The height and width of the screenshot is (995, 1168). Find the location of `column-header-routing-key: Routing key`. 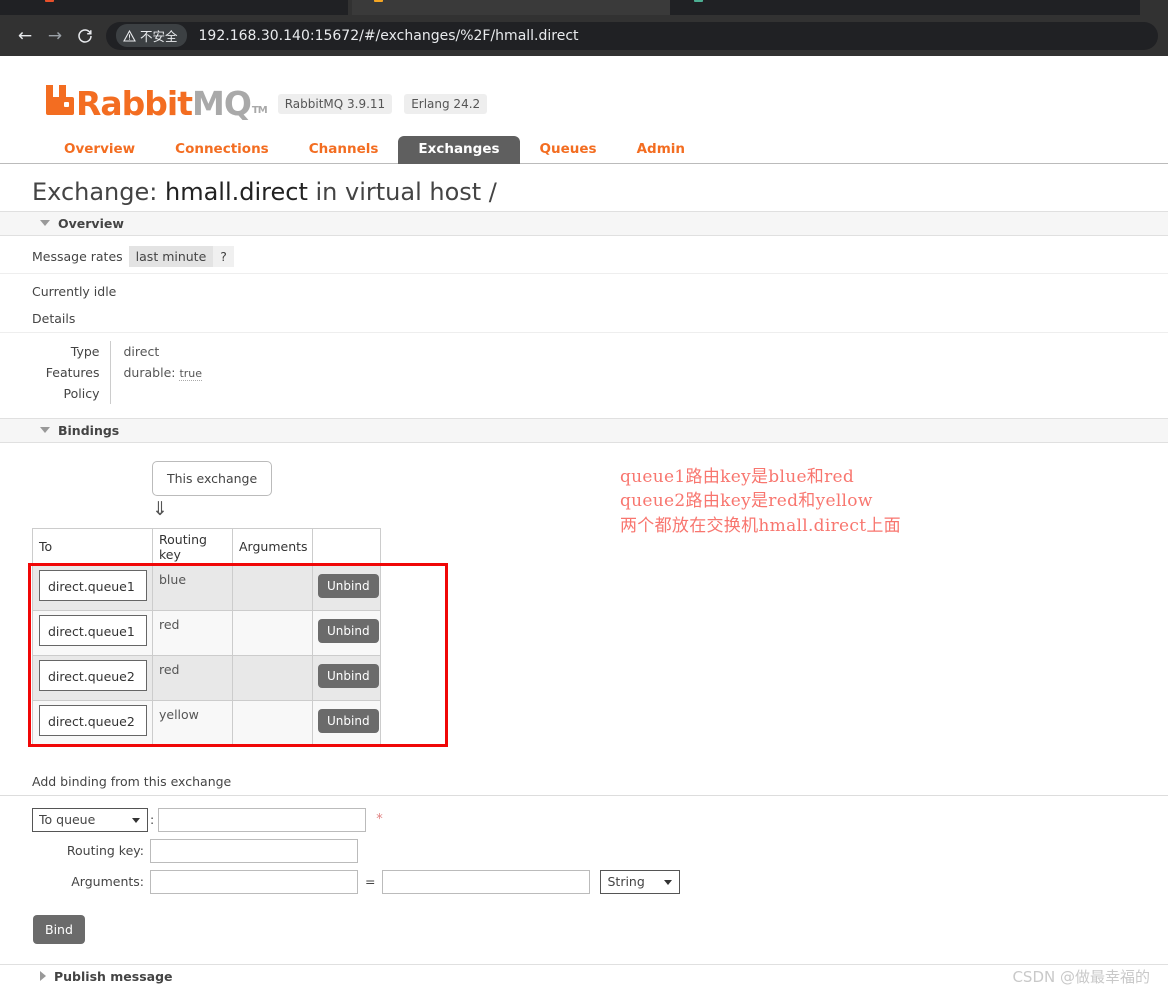

column-header-routing-key: Routing key is located at coordinates (192, 546).